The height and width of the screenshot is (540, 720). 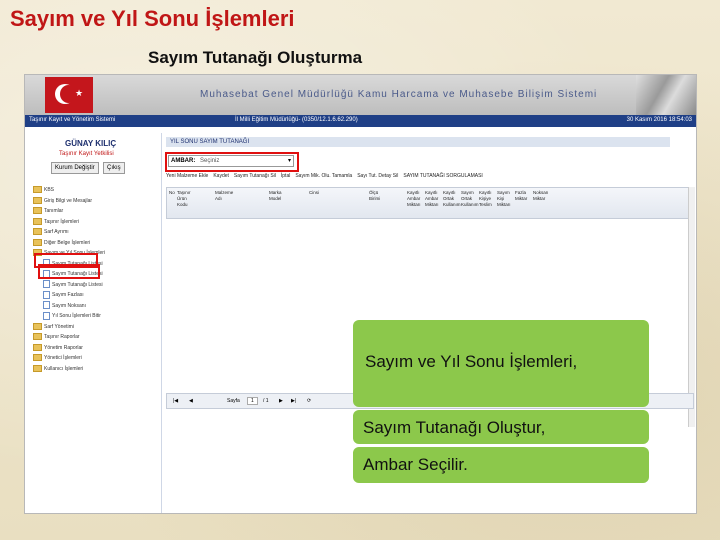 I want to click on logout-button: Çıkış, so click(x=114, y=168).